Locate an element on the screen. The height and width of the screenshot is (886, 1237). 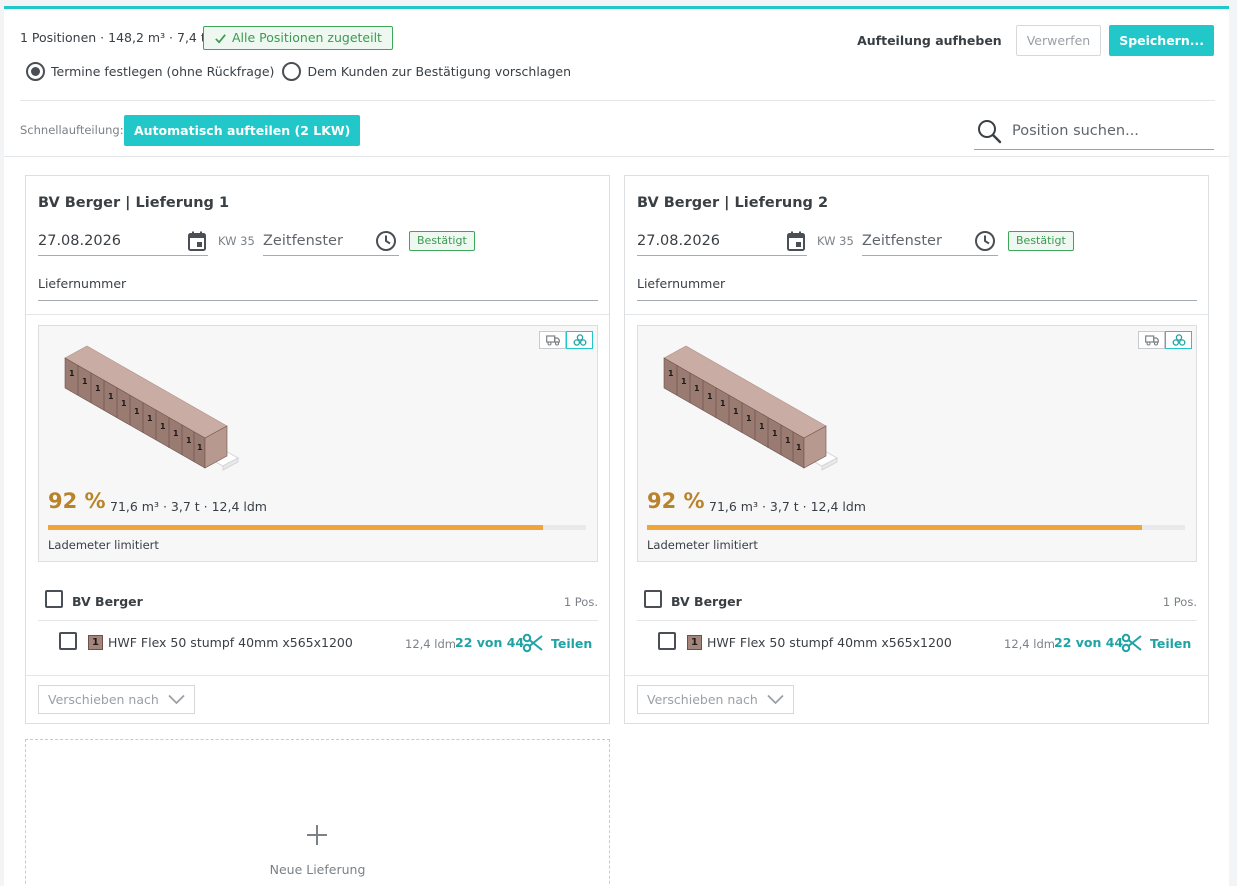
position-search is located at coordinates (1094, 131).